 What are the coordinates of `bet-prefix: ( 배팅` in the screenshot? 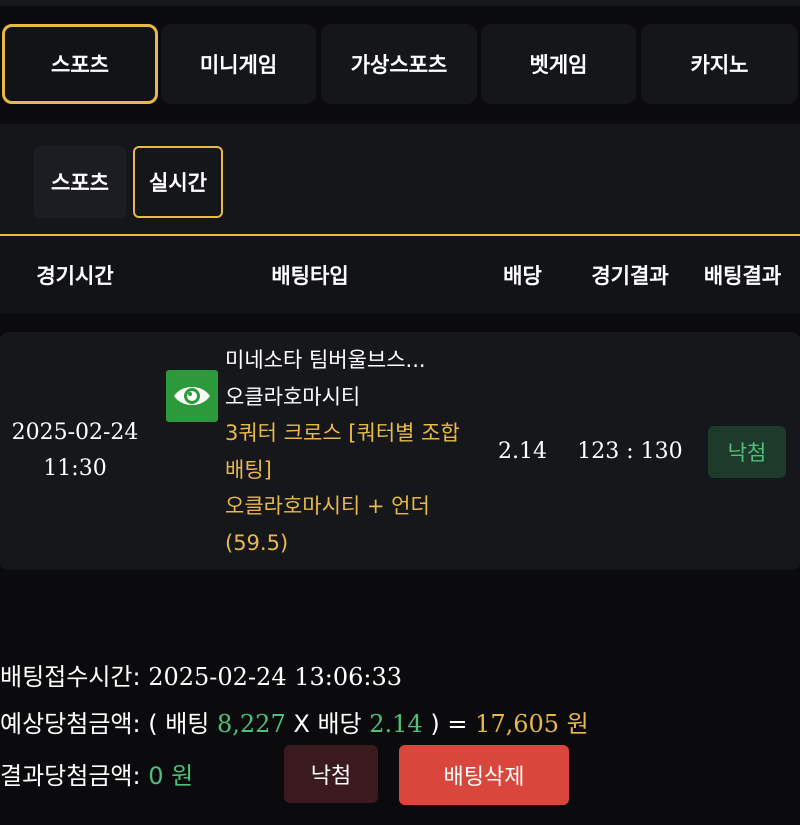 It's located at (179, 724).